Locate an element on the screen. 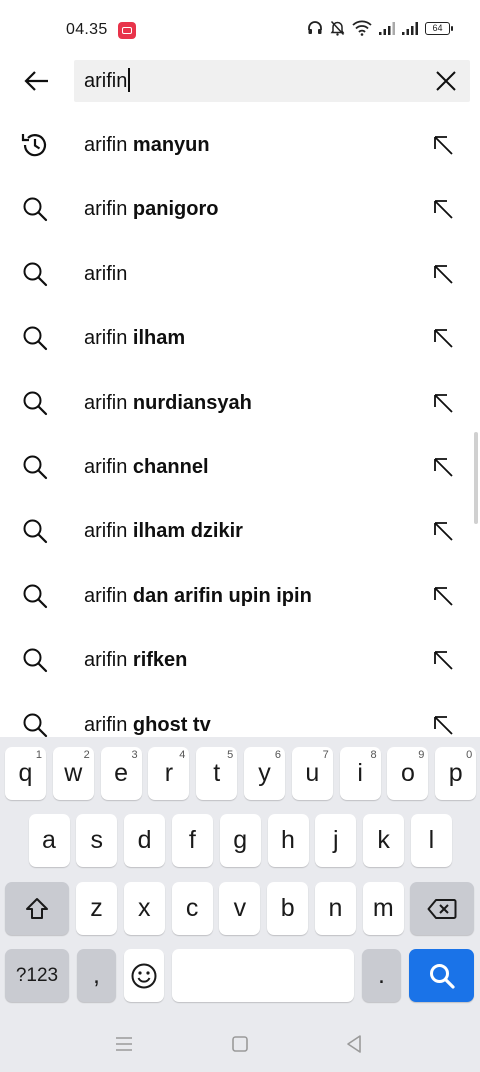  symbols-key: ?123 is located at coordinates (37, 975).